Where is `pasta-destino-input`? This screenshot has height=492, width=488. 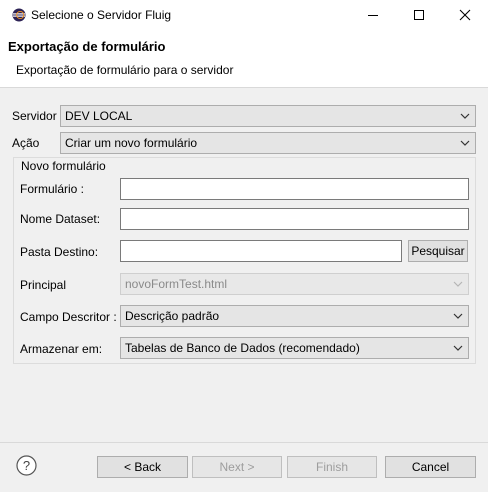
pasta-destino-input is located at coordinates (261, 251).